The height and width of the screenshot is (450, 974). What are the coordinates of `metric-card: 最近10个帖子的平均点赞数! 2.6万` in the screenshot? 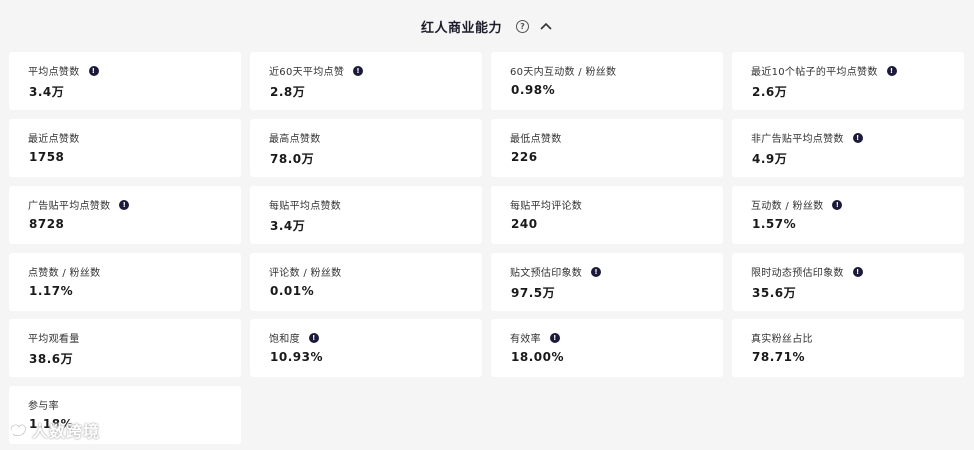 It's located at (848, 81).